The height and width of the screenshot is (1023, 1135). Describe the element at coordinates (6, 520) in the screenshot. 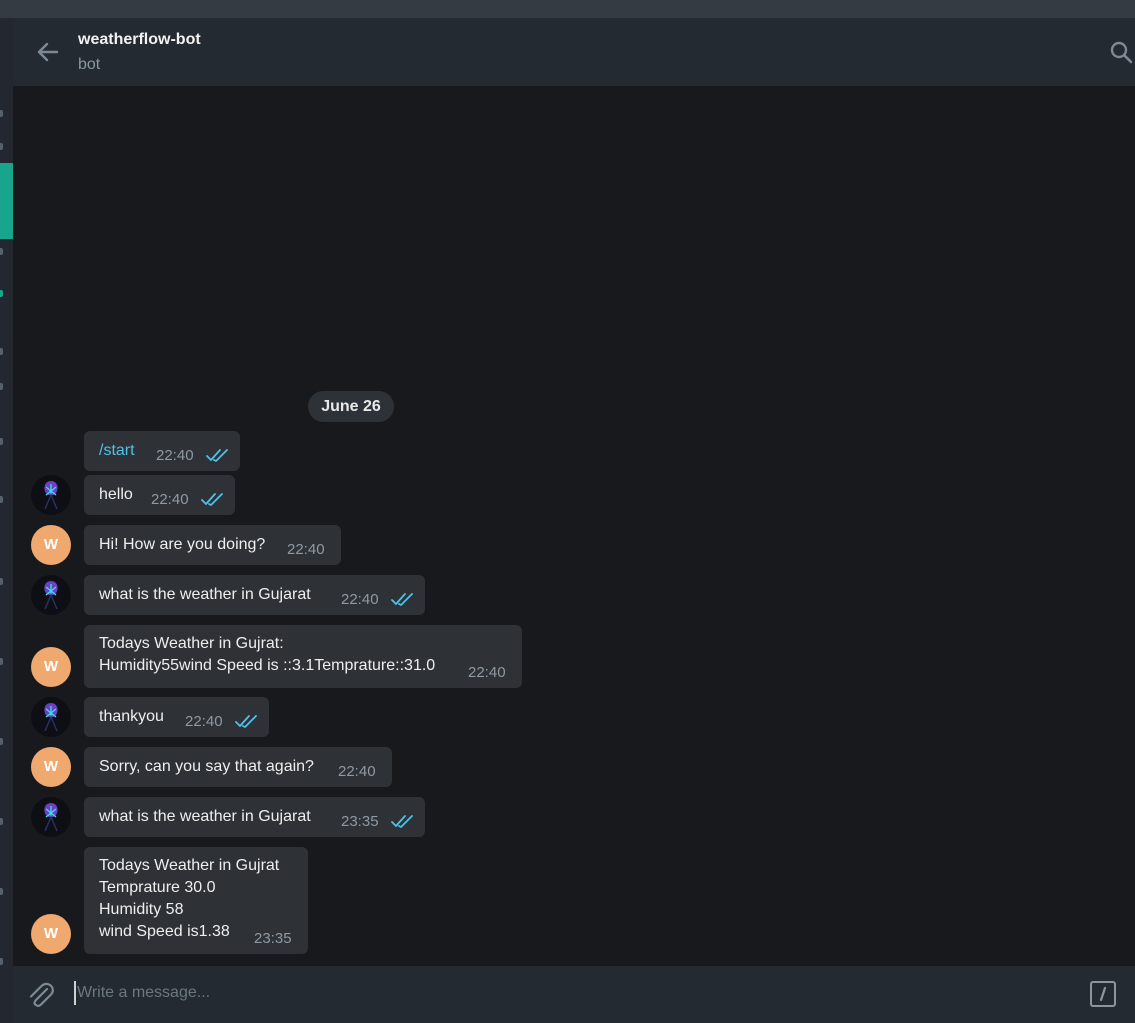

I see `chat-list-sidebar-collapsed` at that location.